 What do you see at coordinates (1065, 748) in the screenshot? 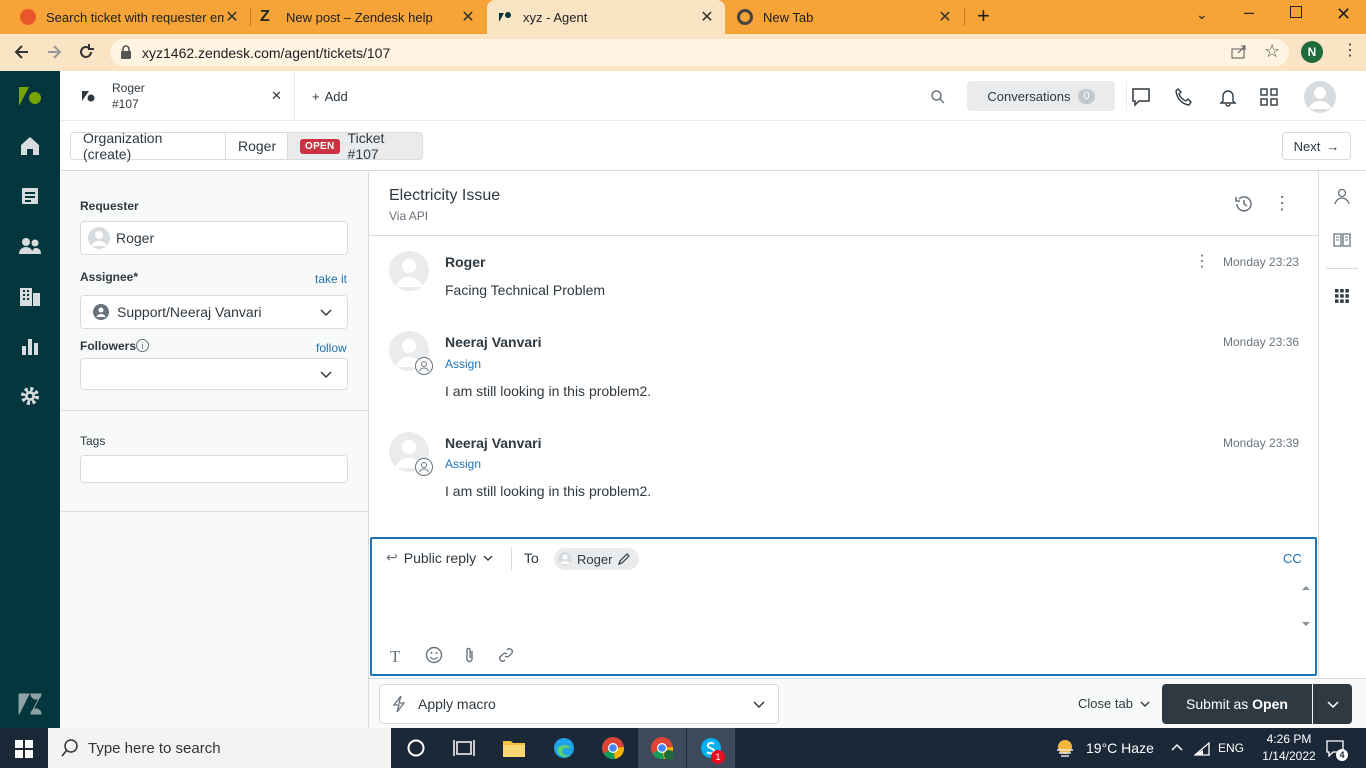
I see `weather-haze-icon` at bounding box center [1065, 748].